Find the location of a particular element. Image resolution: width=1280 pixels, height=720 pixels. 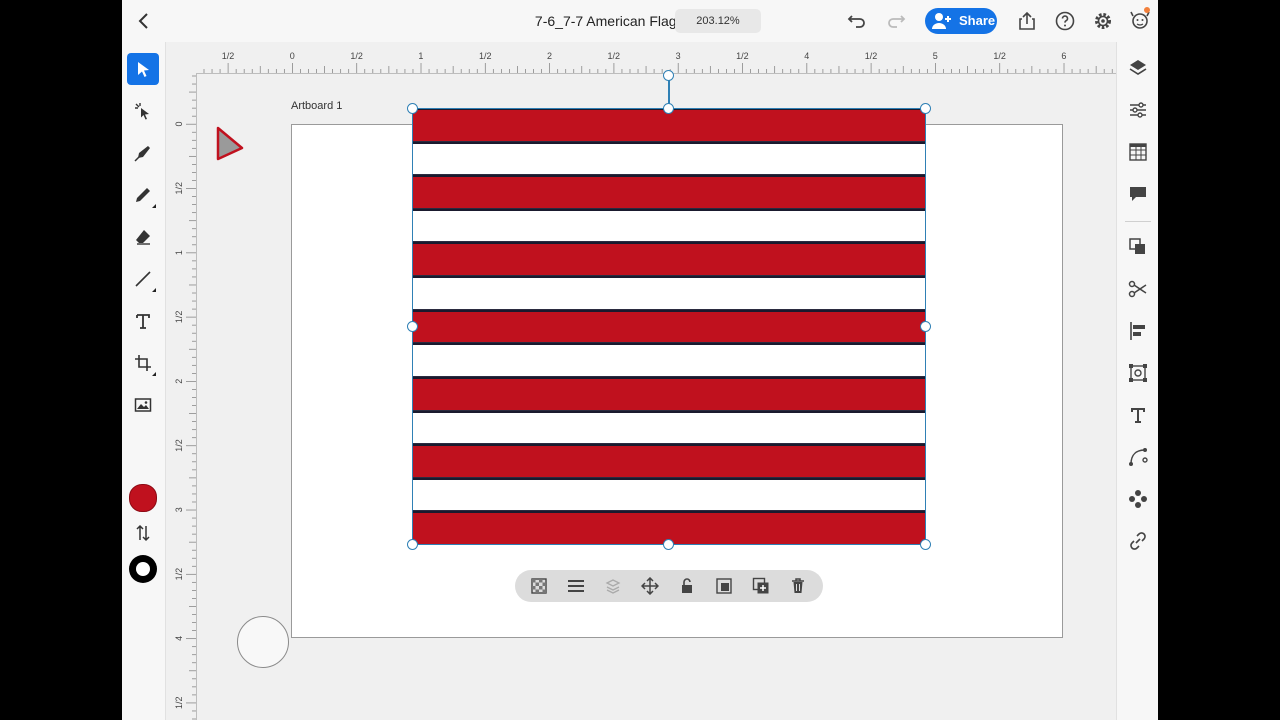

undo-button is located at coordinates (857, 21).